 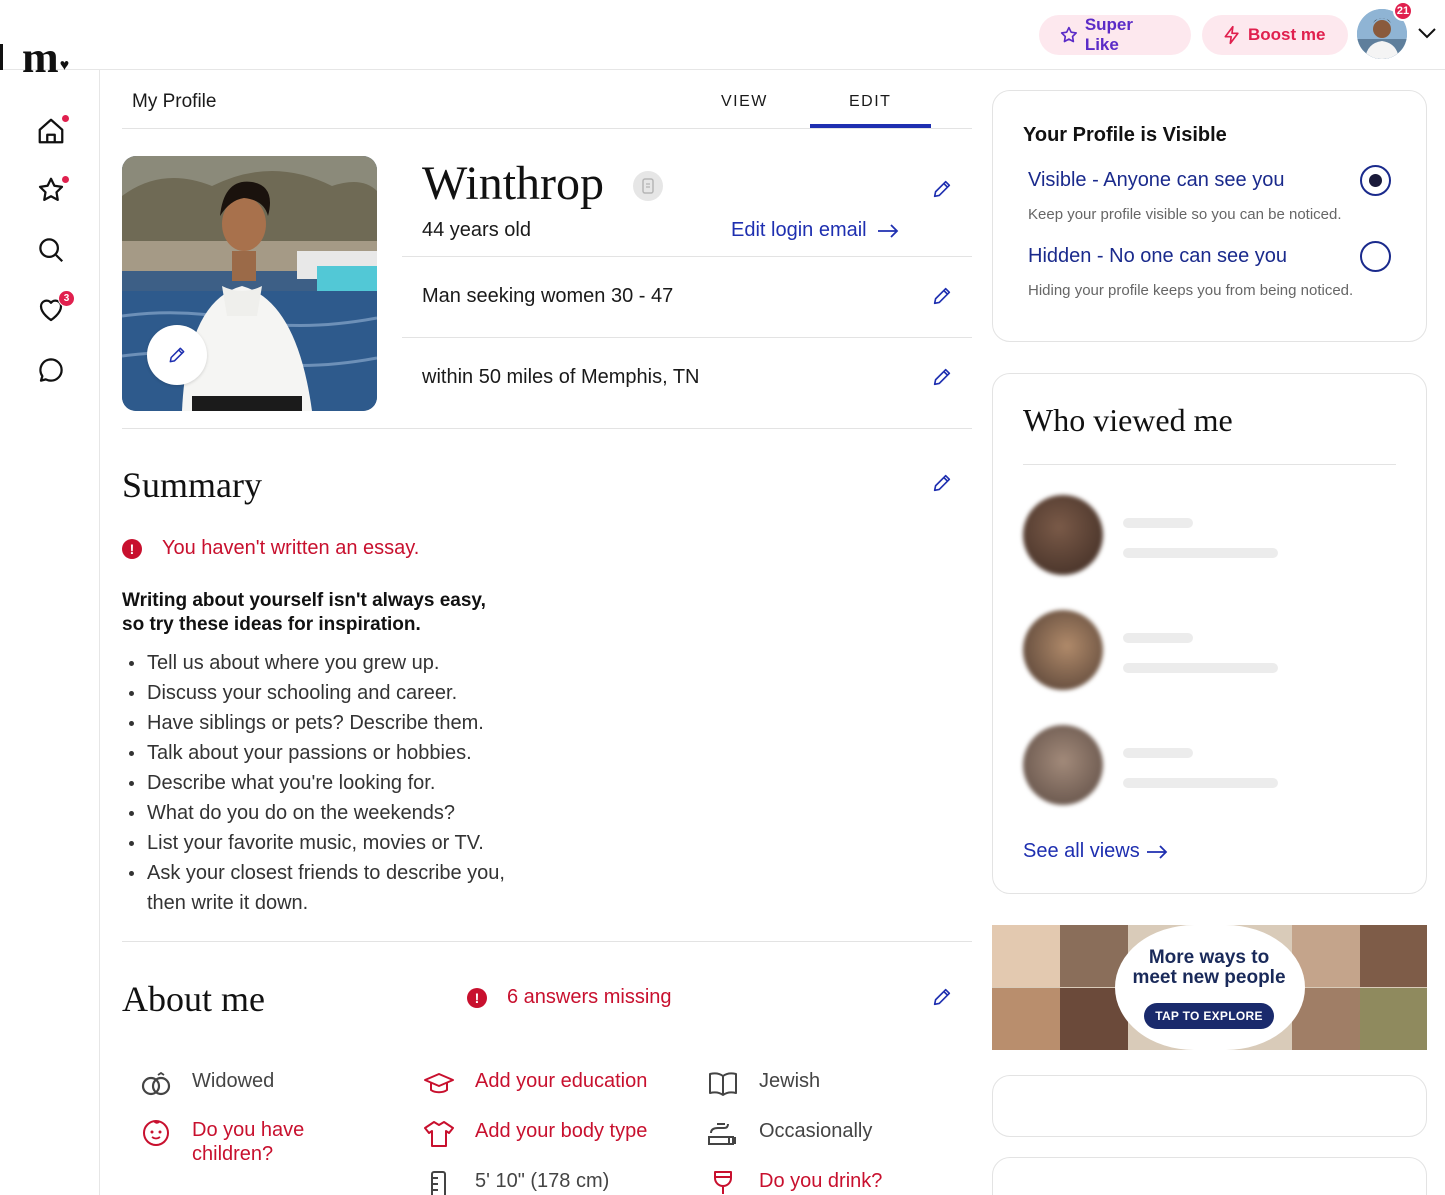 What do you see at coordinates (794, 1182) in the screenshot?
I see `about-drinking: Do you drink?` at bounding box center [794, 1182].